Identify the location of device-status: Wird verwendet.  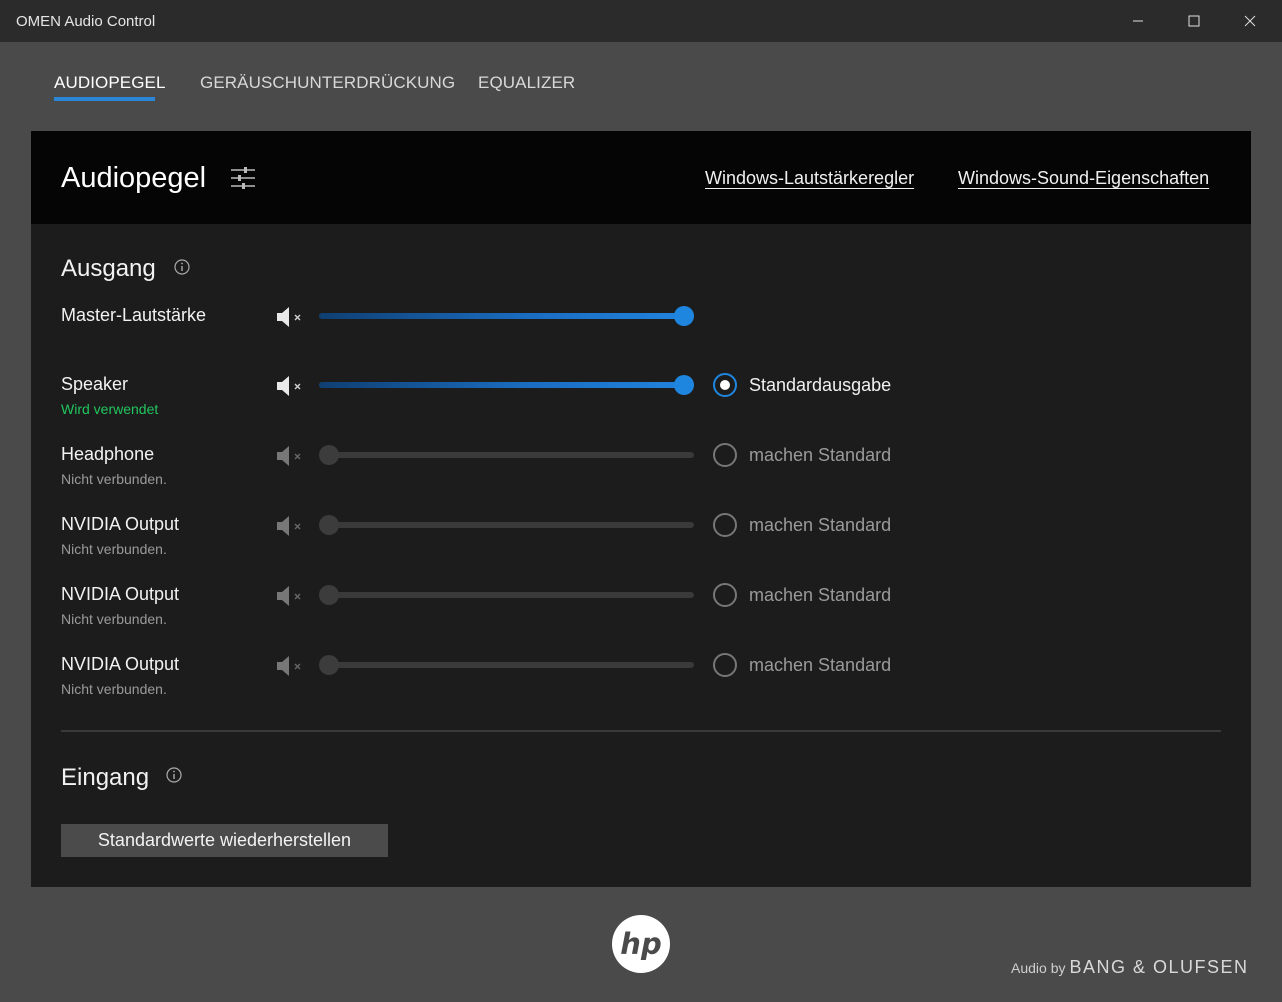
(110, 409).